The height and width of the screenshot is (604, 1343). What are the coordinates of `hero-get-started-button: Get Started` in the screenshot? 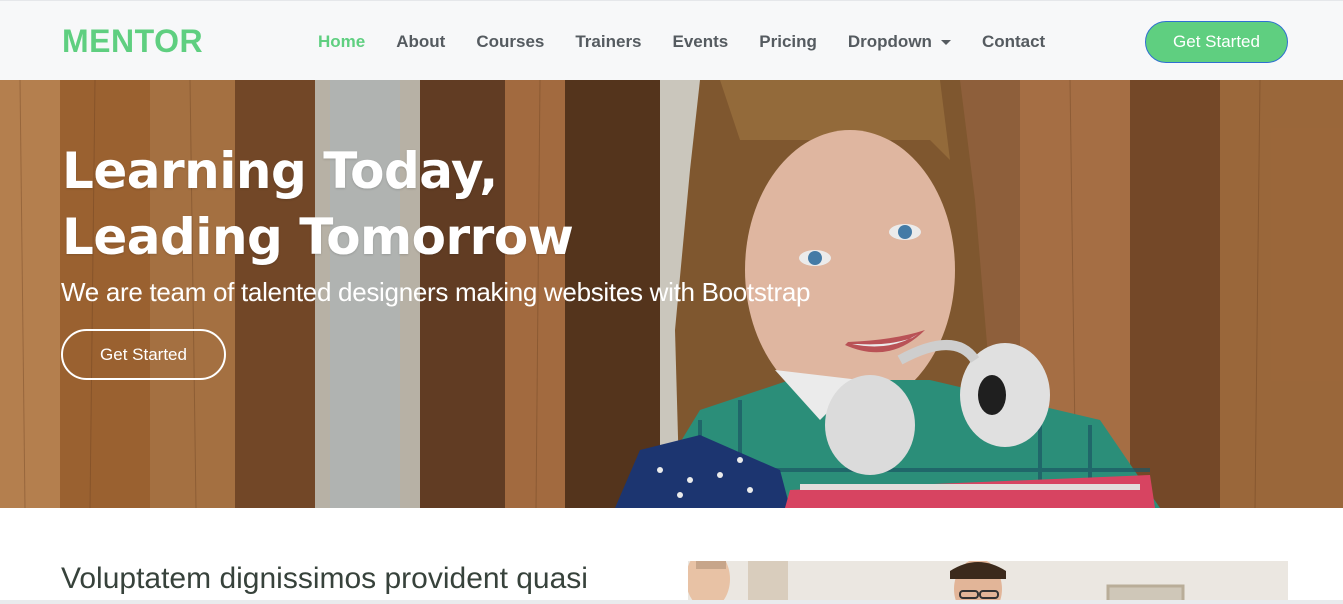 It's located at (143, 354).